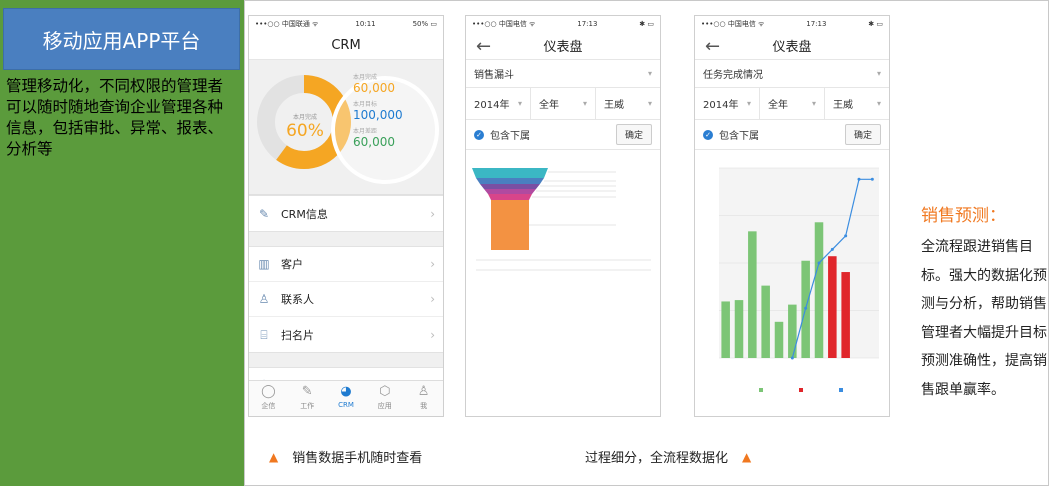 The height and width of the screenshot is (486, 1049). What do you see at coordinates (365, 104) in the screenshot?
I see `stat-label: 本月目标` at bounding box center [365, 104].